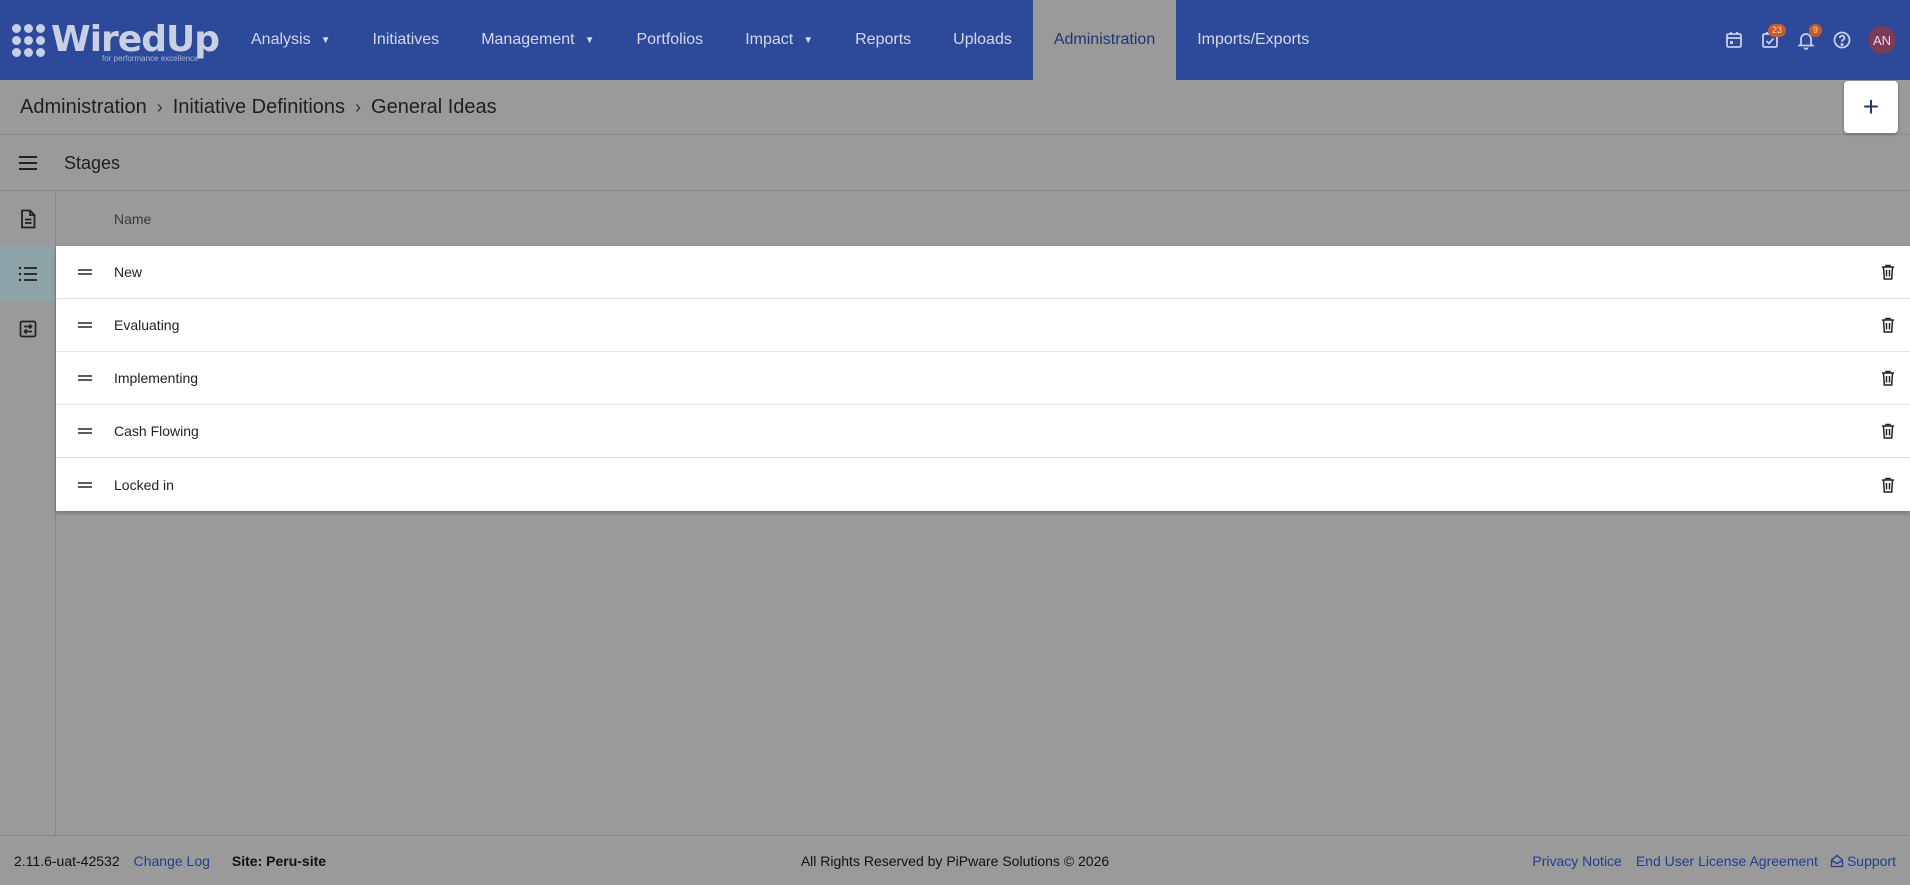 The width and height of the screenshot is (1910, 885). I want to click on support-link: Support, so click(1863, 861).